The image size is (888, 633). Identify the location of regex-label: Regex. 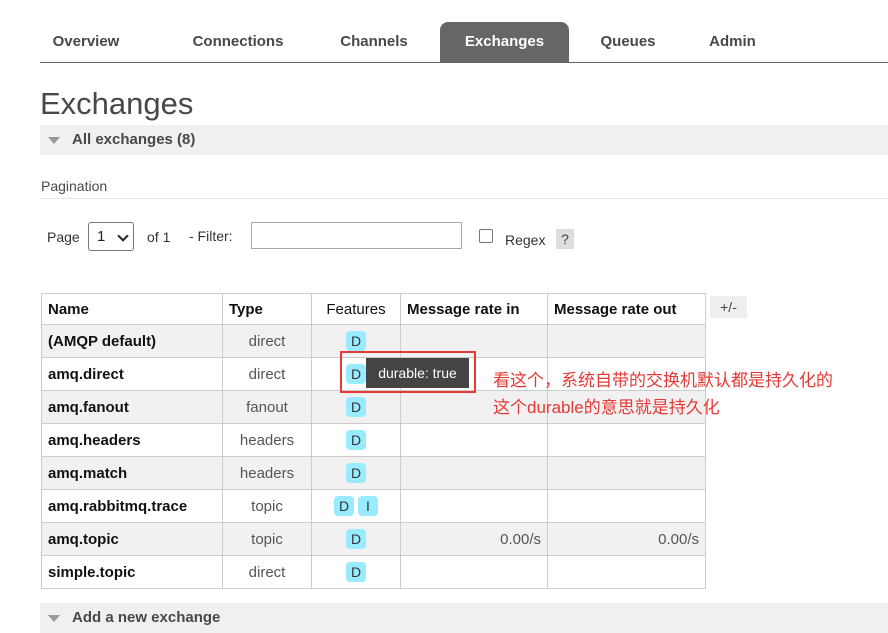
(525, 240).